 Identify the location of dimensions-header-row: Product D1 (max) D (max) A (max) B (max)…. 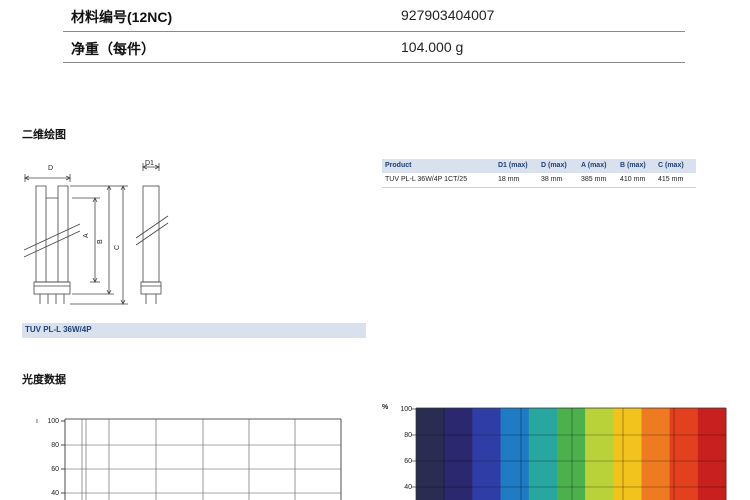
(539, 166).